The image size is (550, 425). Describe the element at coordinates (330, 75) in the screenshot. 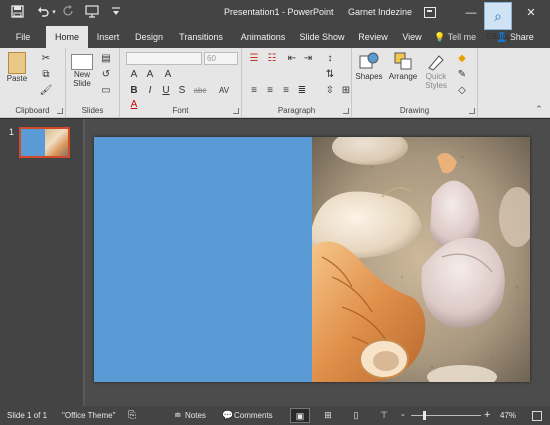

I see `text-direction-icon: ⇅` at that location.